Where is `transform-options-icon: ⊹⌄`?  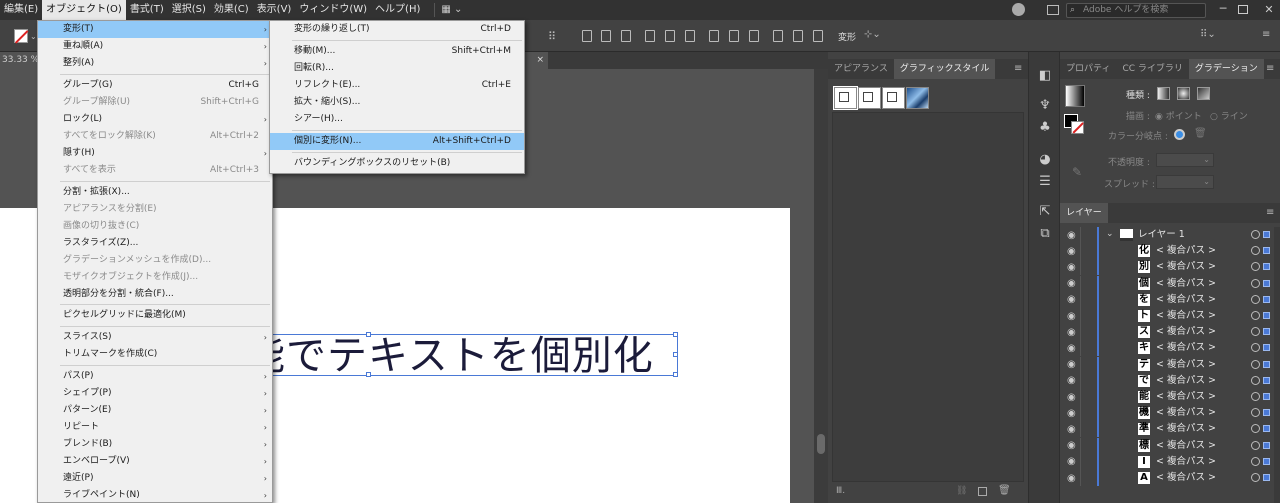
transform-options-icon: ⊹⌄ is located at coordinates (872, 34).